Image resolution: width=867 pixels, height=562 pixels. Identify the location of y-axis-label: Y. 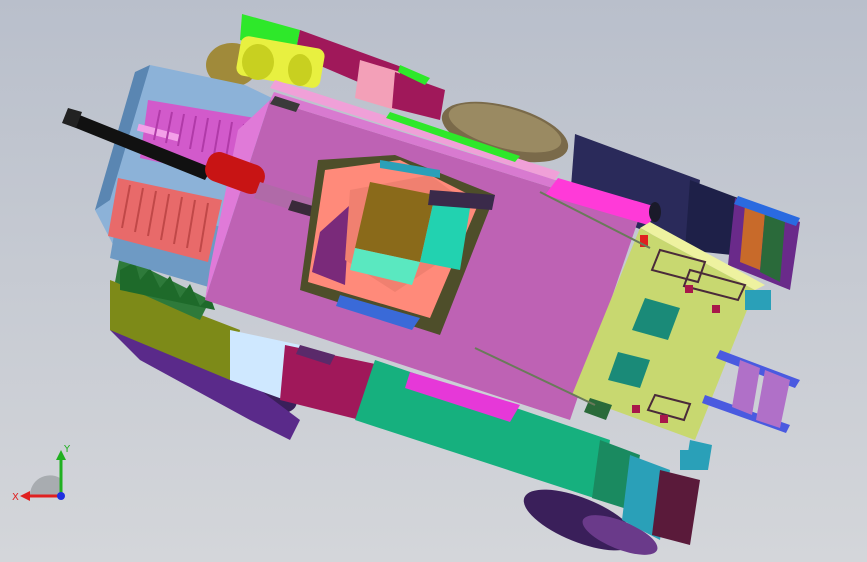
(67, 449).